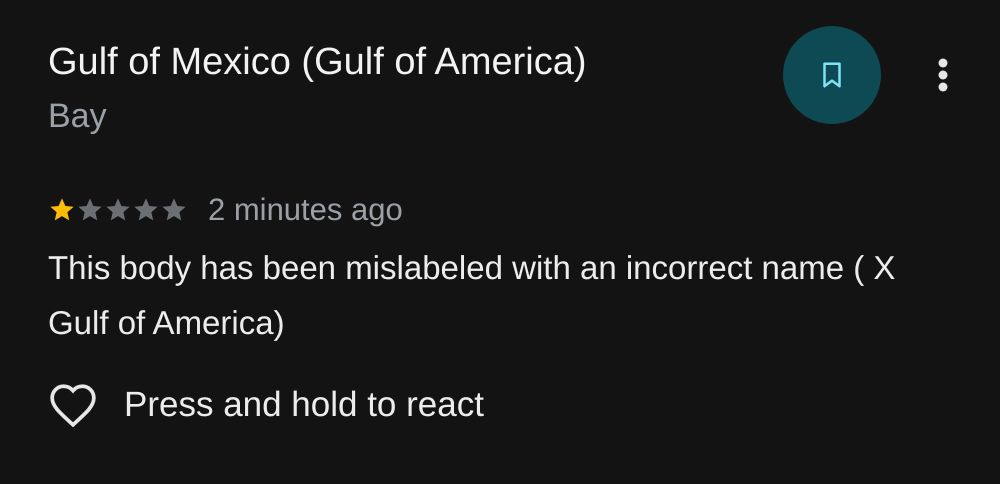 This screenshot has height=484, width=1000. What do you see at coordinates (78, 116) in the screenshot?
I see `place-type: Bay` at bounding box center [78, 116].